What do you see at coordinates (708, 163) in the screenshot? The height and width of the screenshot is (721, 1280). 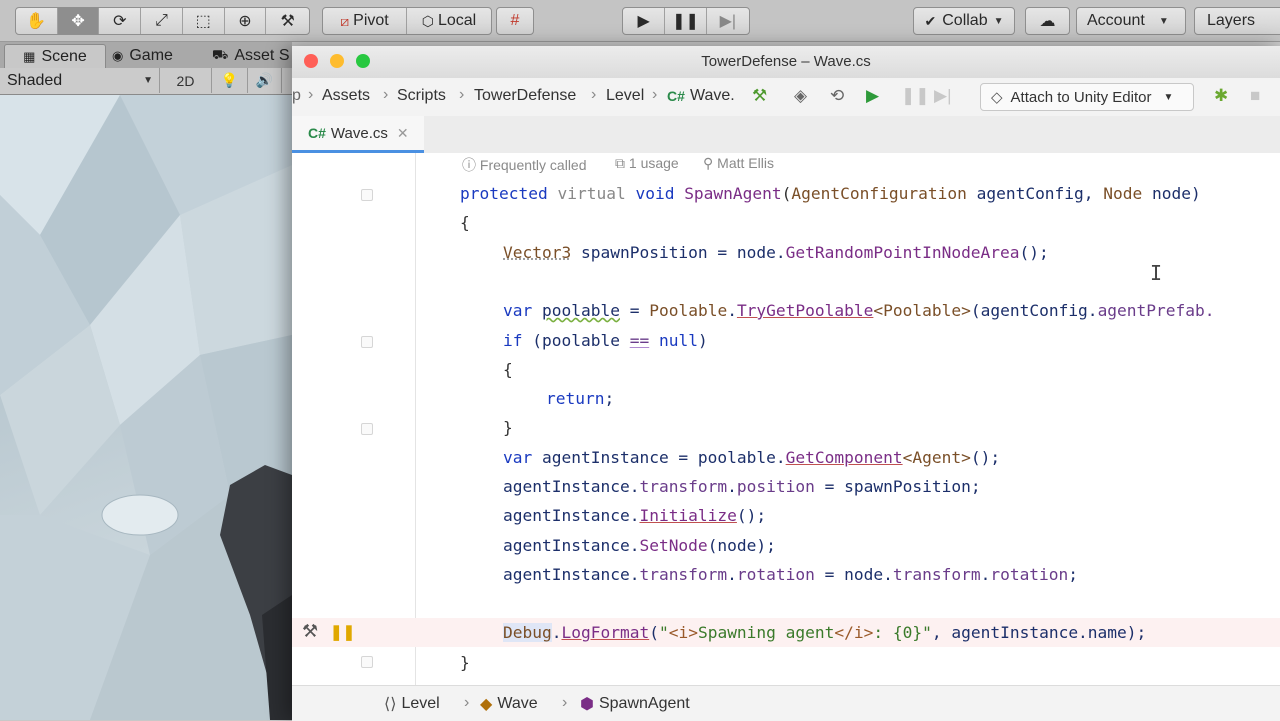 I see `user-icon: ⚲` at bounding box center [708, 163].